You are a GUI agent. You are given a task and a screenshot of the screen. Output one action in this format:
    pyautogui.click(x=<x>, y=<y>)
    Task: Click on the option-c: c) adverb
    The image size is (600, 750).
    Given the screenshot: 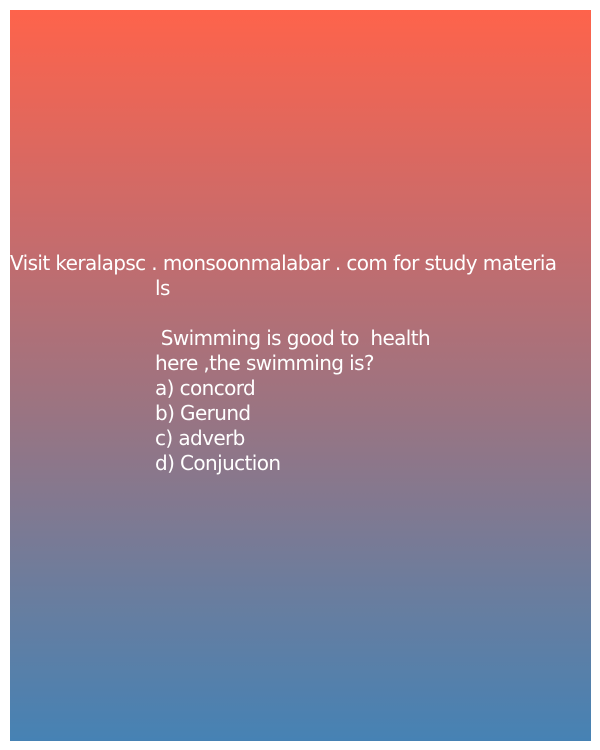 What is the action you would take?
    pyautogui.click(x=200, y=438)
    